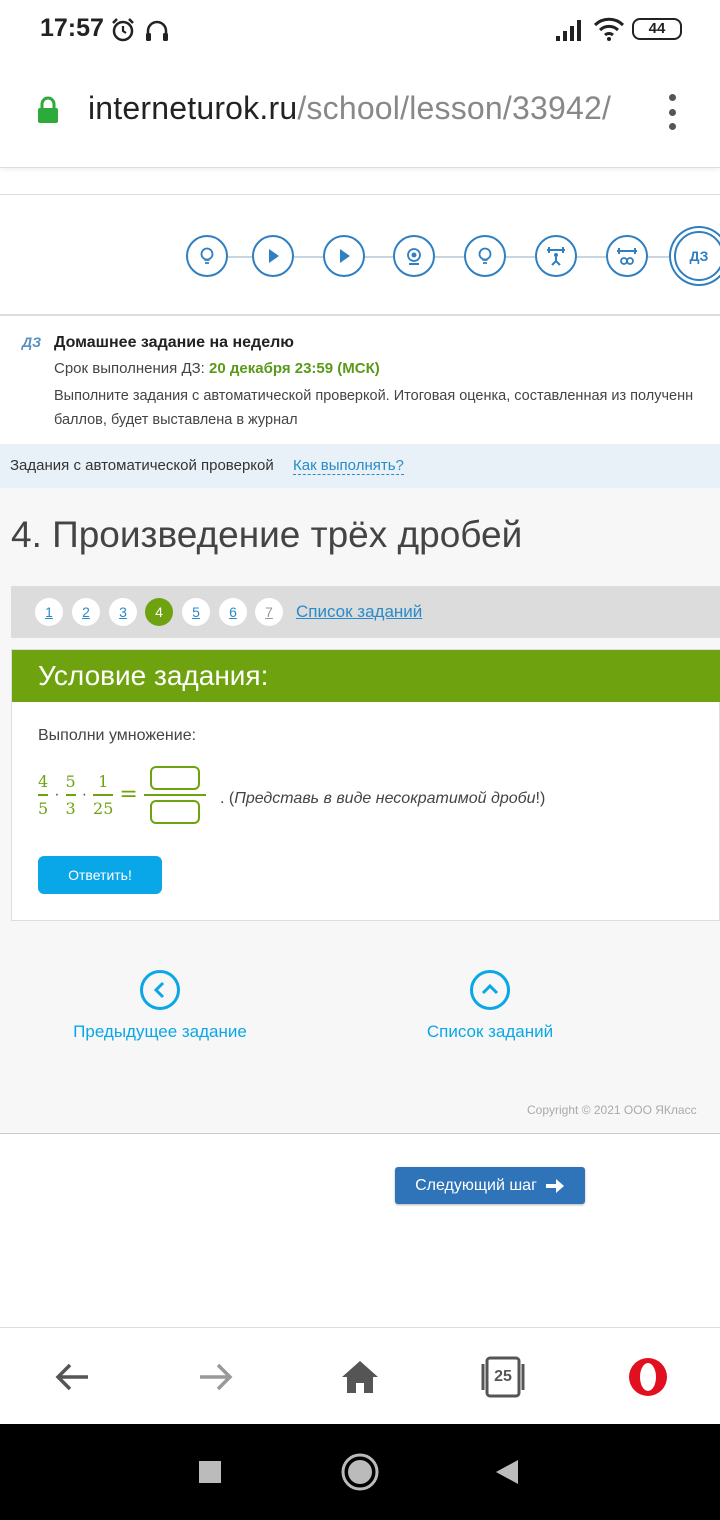 Image resolution: width=720 pixels, height=1520 pixels. What do you see at coordinates (227, 798) in the screenshot?
I see `hint-prefix: . (` at bounding box center [227, 798].